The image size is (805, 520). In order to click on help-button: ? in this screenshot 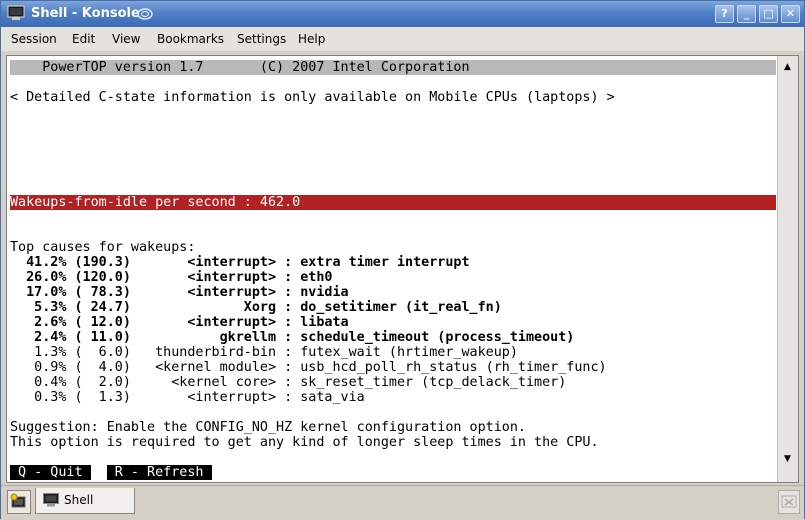, I will do `click(724, 14)`.